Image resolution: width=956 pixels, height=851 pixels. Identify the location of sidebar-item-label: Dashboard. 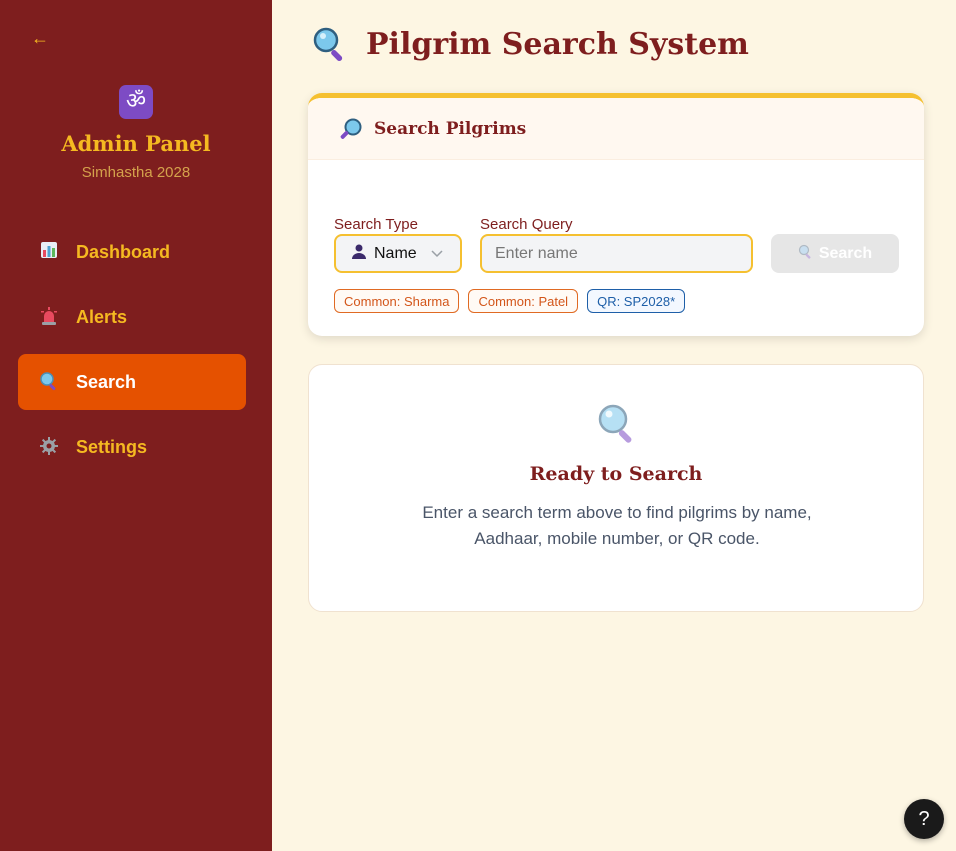
(123, 251).